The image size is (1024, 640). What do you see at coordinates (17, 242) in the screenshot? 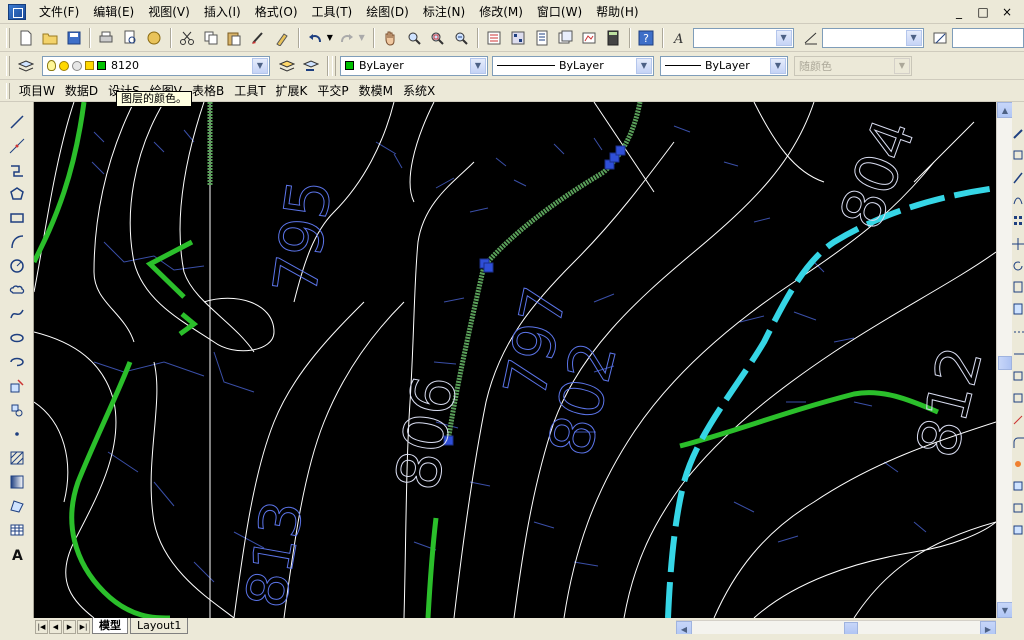
I see `arc-icon` at bounding box center [17, 242].